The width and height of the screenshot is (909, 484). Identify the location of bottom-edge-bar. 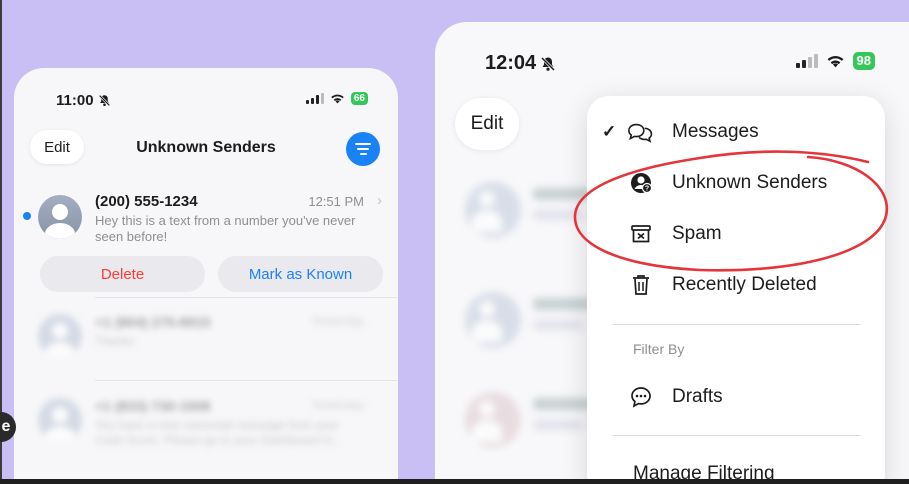
(454, 481).